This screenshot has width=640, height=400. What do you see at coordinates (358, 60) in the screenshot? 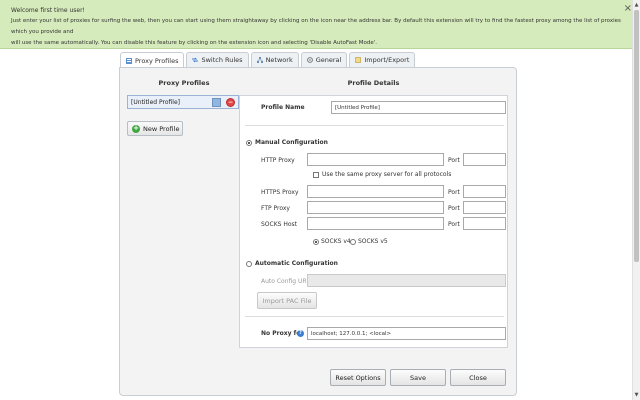
I see `import-export-icon` at bounding box center [358, 60].